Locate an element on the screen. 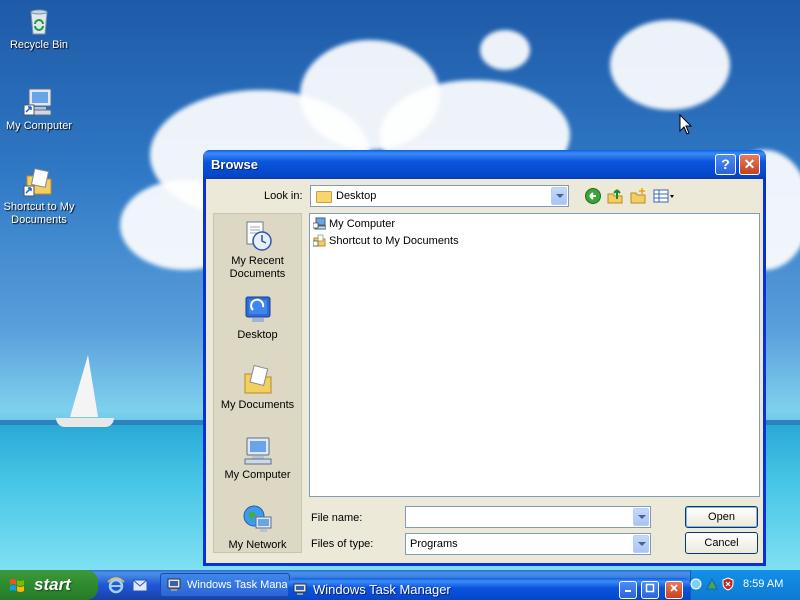 Image resolution: width=800 pixels, height=600 pixels. file-item-my-computer: My Computer is located at coordinates (354, 224).